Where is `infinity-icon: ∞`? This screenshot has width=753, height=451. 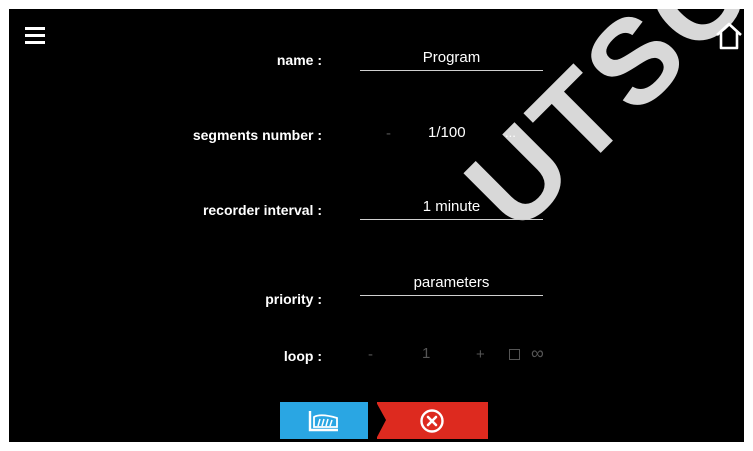
infinity-icon: ∞ is located at coordinates (537, 353).